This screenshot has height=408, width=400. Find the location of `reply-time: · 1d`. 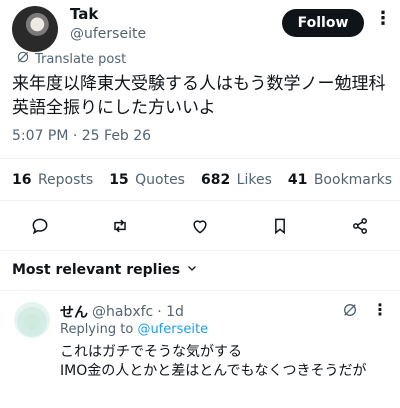

reply-time: · 1d is located at coordinates (170, 312).